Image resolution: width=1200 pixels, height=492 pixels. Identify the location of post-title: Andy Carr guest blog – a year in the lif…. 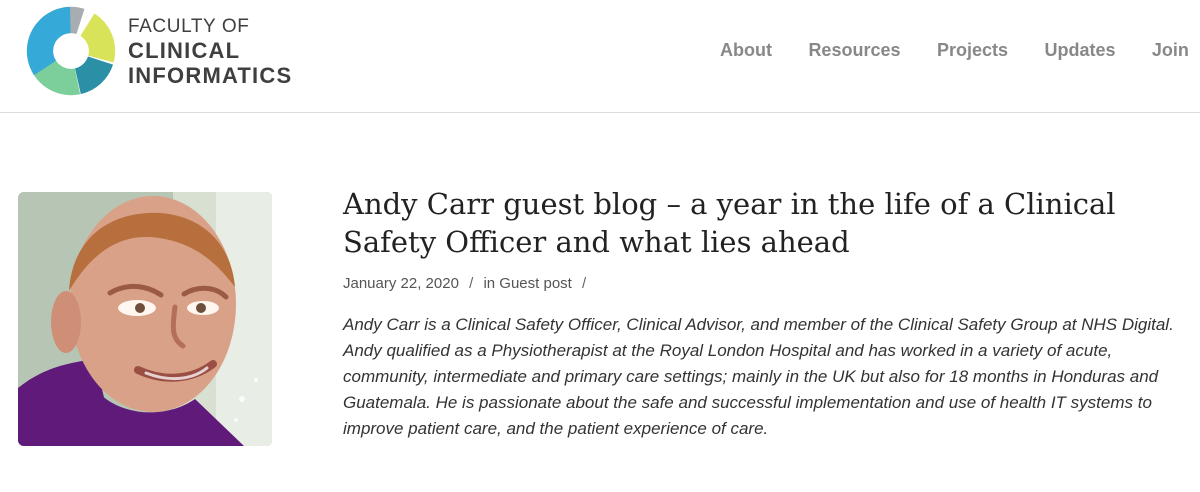
(758, 223).